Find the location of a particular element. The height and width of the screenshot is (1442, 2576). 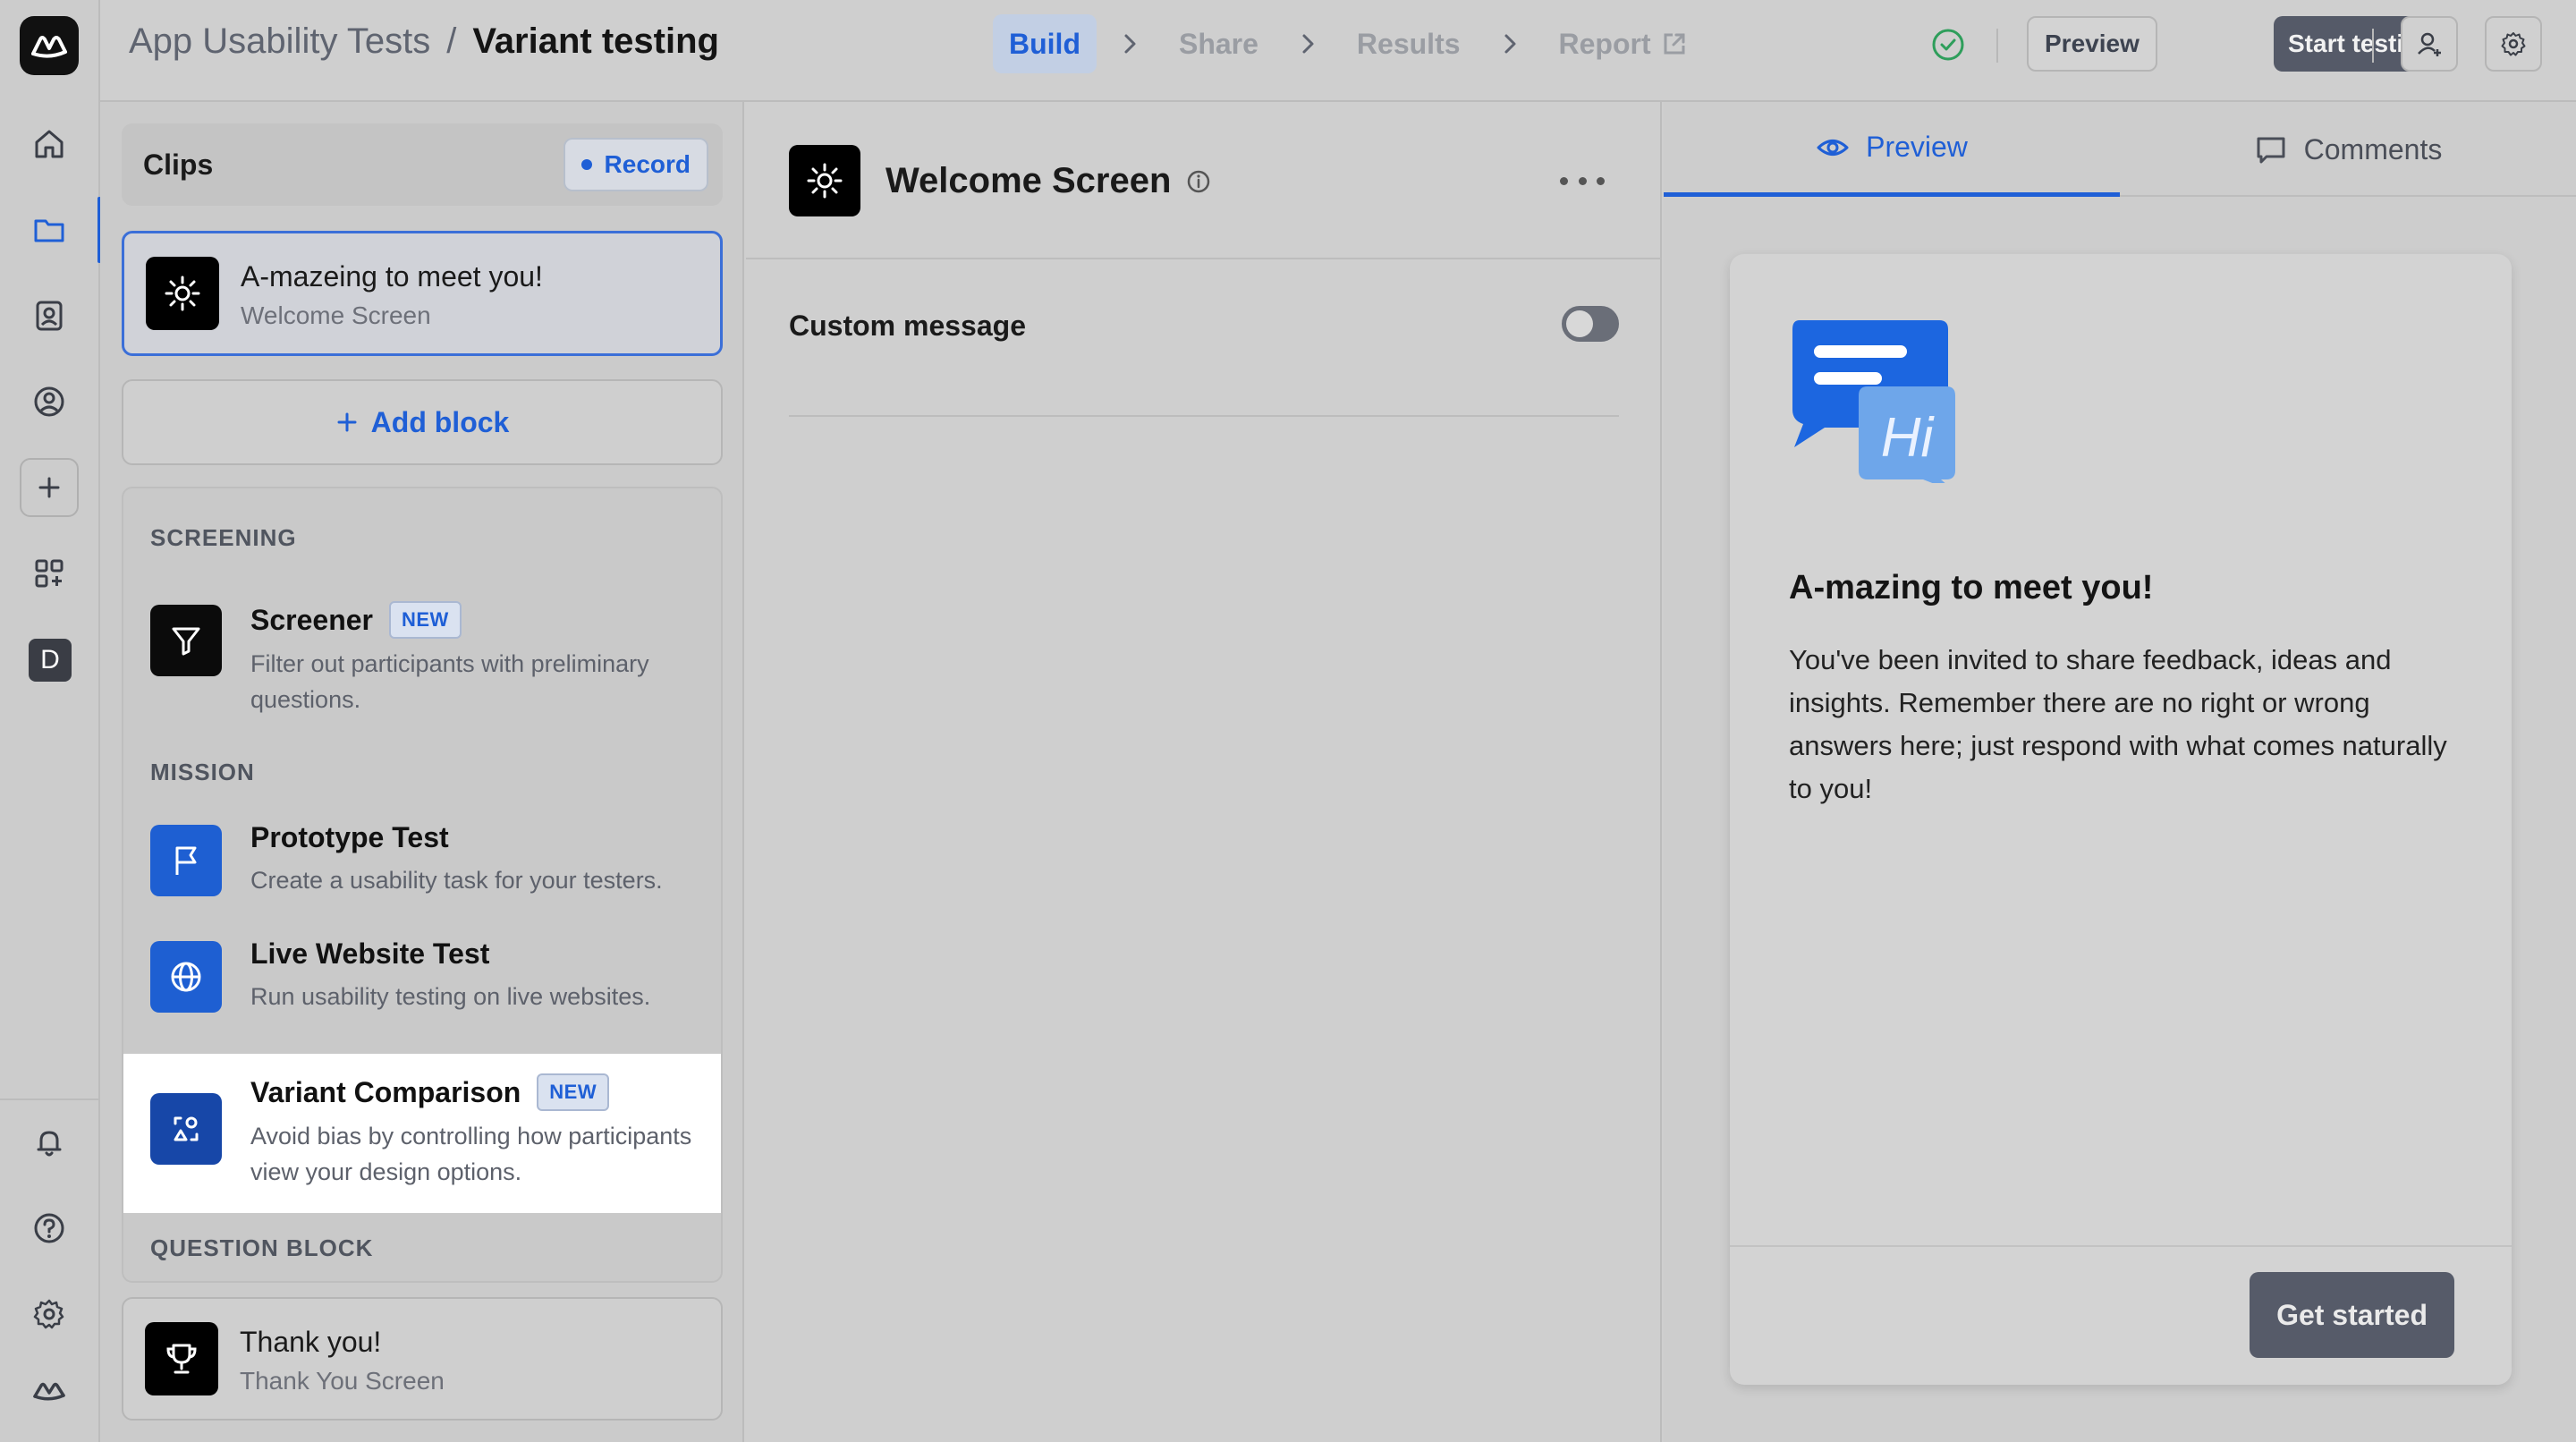

home-icon is located at coordinates (49, 144).